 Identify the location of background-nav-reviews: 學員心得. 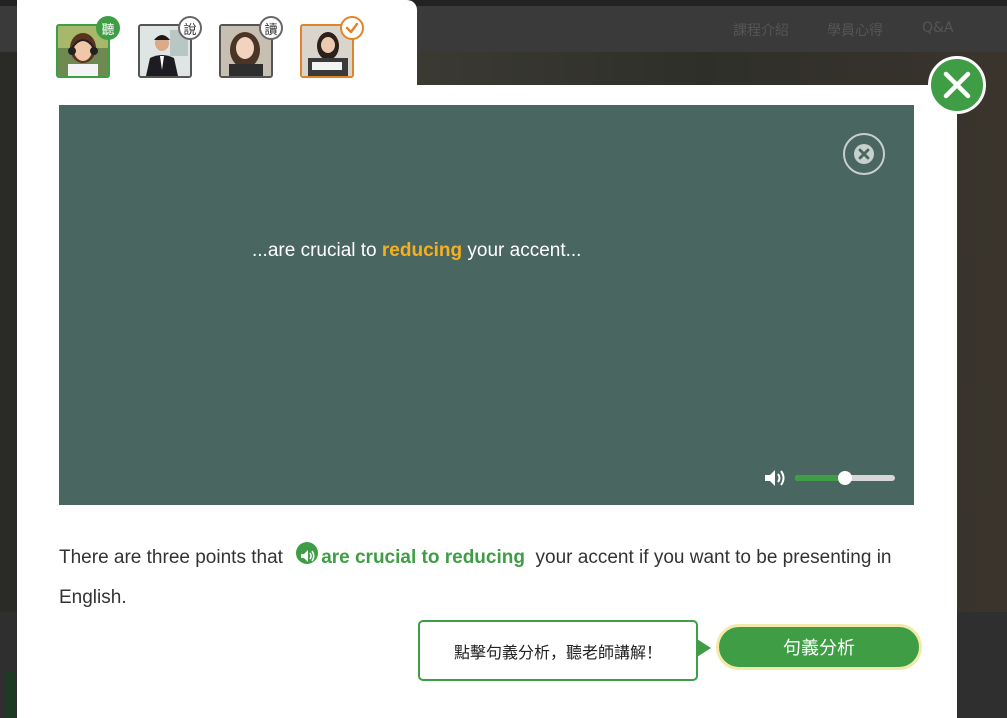
(855, 31).